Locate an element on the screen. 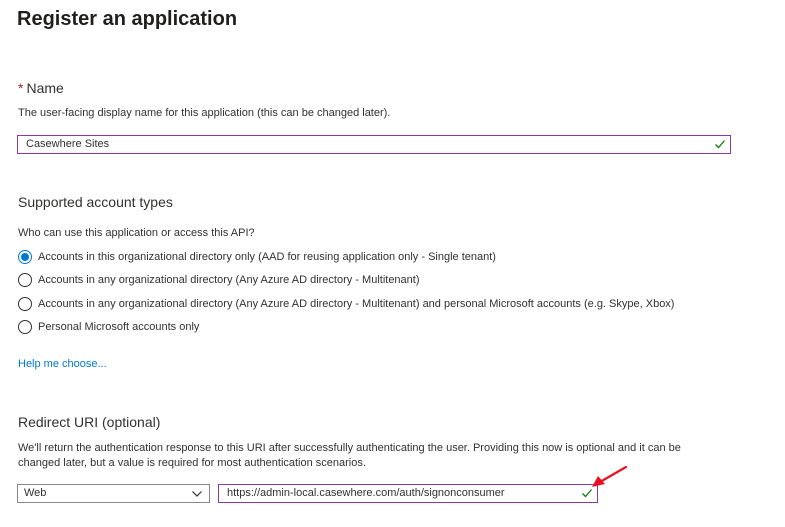  red-arrow-icon is located at coordinates (610, 476).